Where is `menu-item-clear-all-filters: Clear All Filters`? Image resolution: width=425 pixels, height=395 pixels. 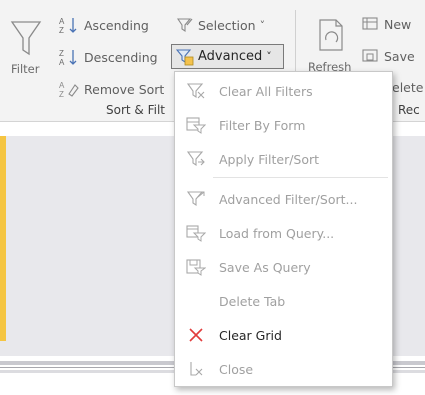 menu-item-clear-all-filters: Clear All Filters is located at coordinates (283, 91).